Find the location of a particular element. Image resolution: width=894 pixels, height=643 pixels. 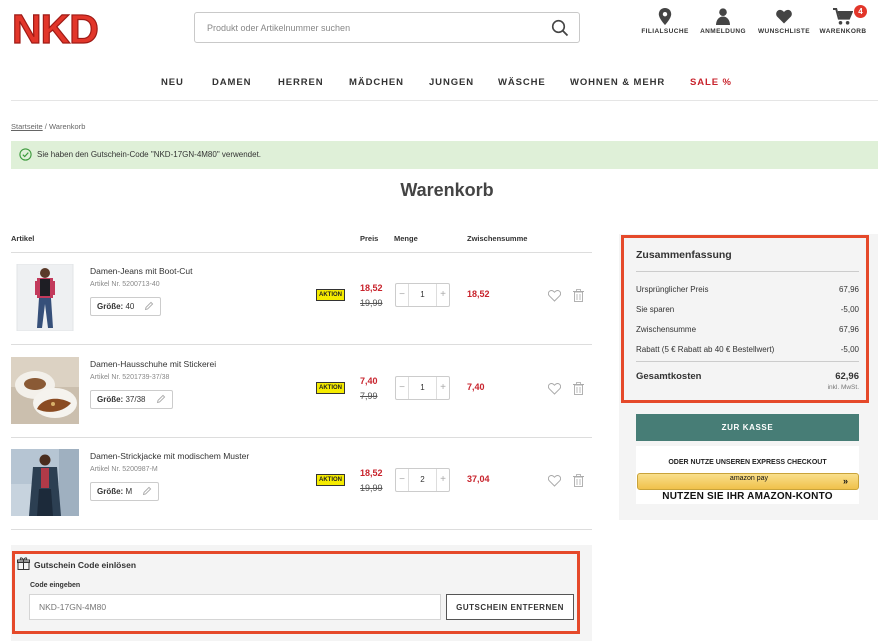

cart-label: WARENKORB is located at coordinates (843, 31).